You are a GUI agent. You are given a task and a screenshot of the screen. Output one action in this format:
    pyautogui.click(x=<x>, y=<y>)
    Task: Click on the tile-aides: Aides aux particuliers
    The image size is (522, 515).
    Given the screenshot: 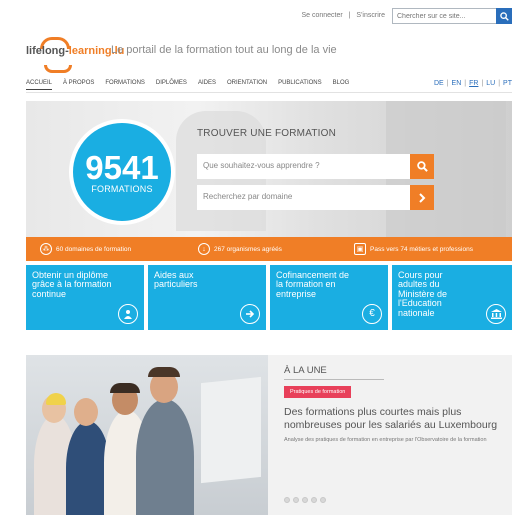 What is the action you would take?
    pyautogui.click(x=207, y=297)
    